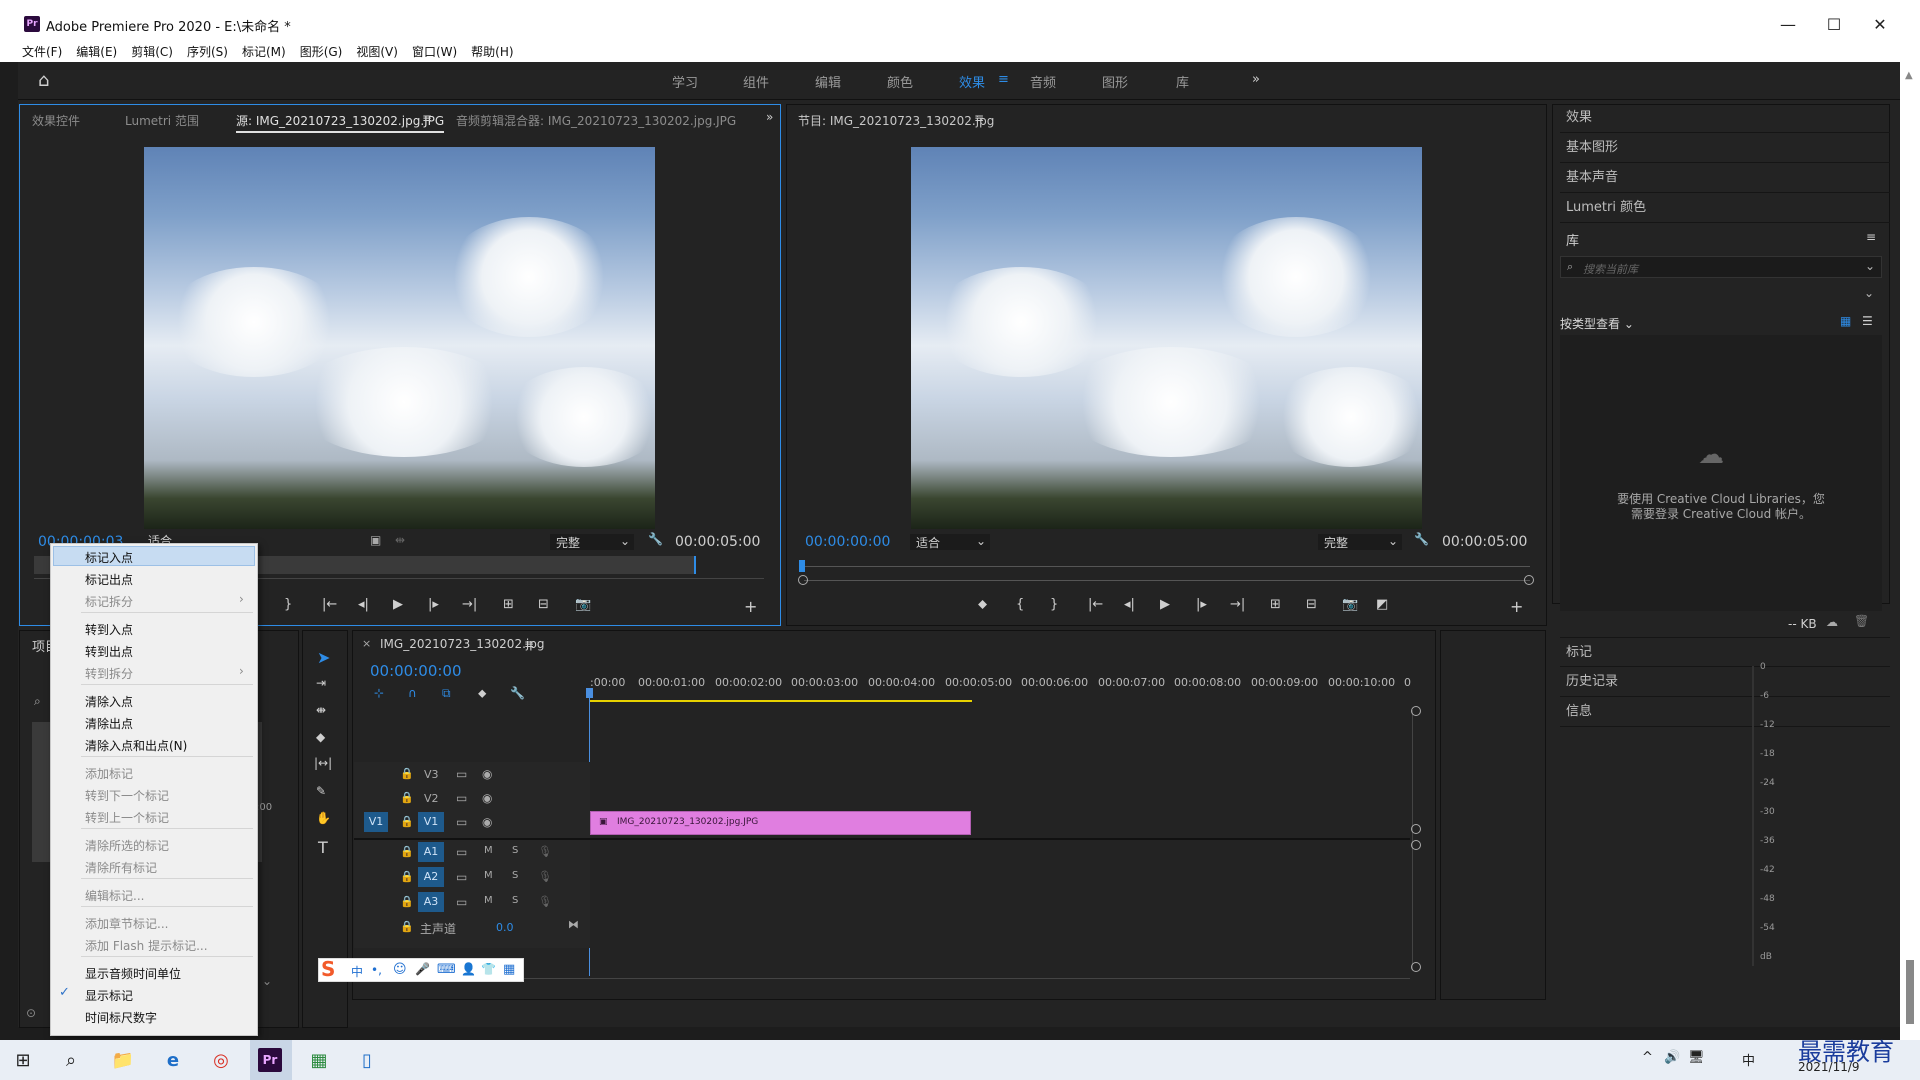 The width and height of the screenshot is (1920, 1080). Describe the element at coordinates (136, 745) in the screenshot. I see `menu-item-clear-in-out: 清除入点和出点(N)` at that location.